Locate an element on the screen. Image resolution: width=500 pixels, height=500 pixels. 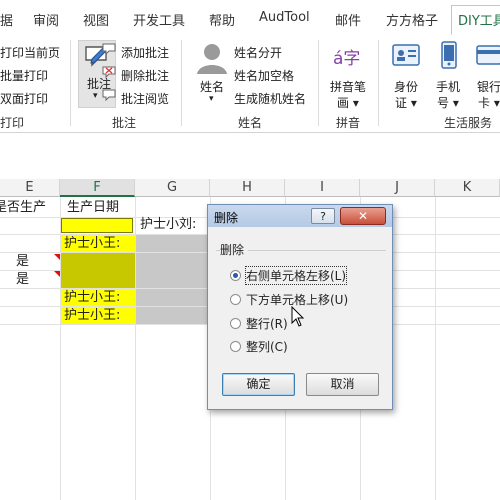
tab-view: 视图 is located at coordinates (96, 19).